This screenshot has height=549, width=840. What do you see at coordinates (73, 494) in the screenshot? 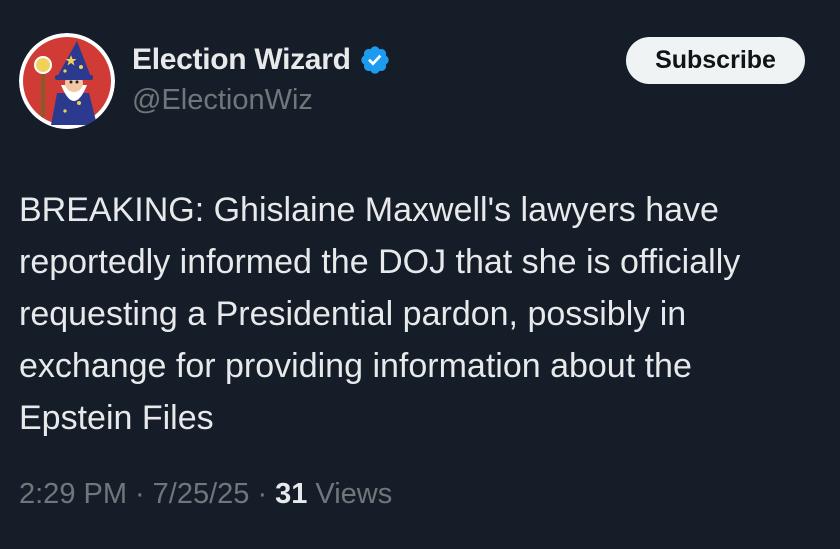
I see `tweet-time: 2:29 PM` at bounding box center [73, 494].